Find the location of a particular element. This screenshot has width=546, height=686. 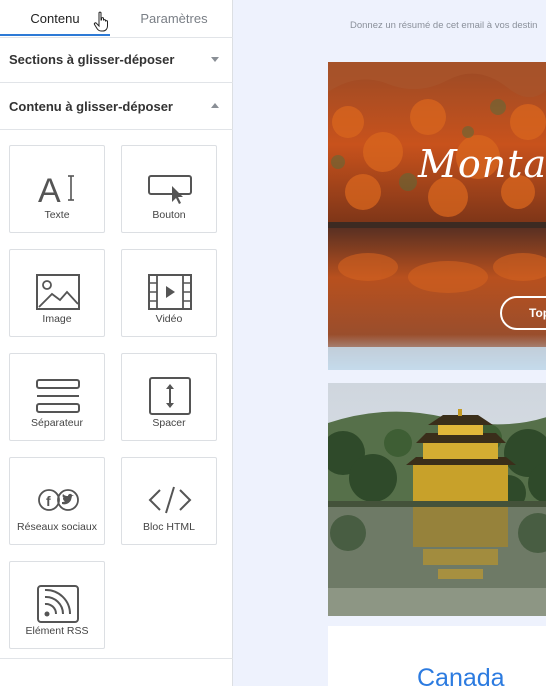

block-spacer: Spacer is located at coordinates (169, 397).